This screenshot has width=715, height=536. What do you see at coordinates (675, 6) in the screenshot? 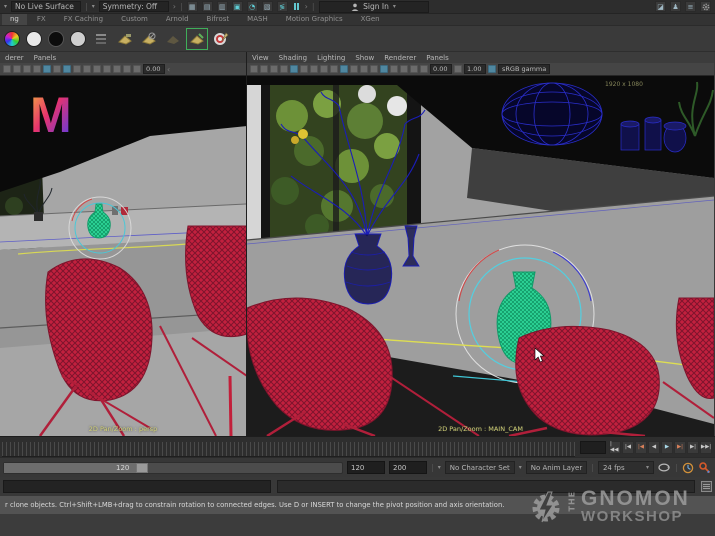
I see `character-icon: ♟` at bounding box center [675, 6].